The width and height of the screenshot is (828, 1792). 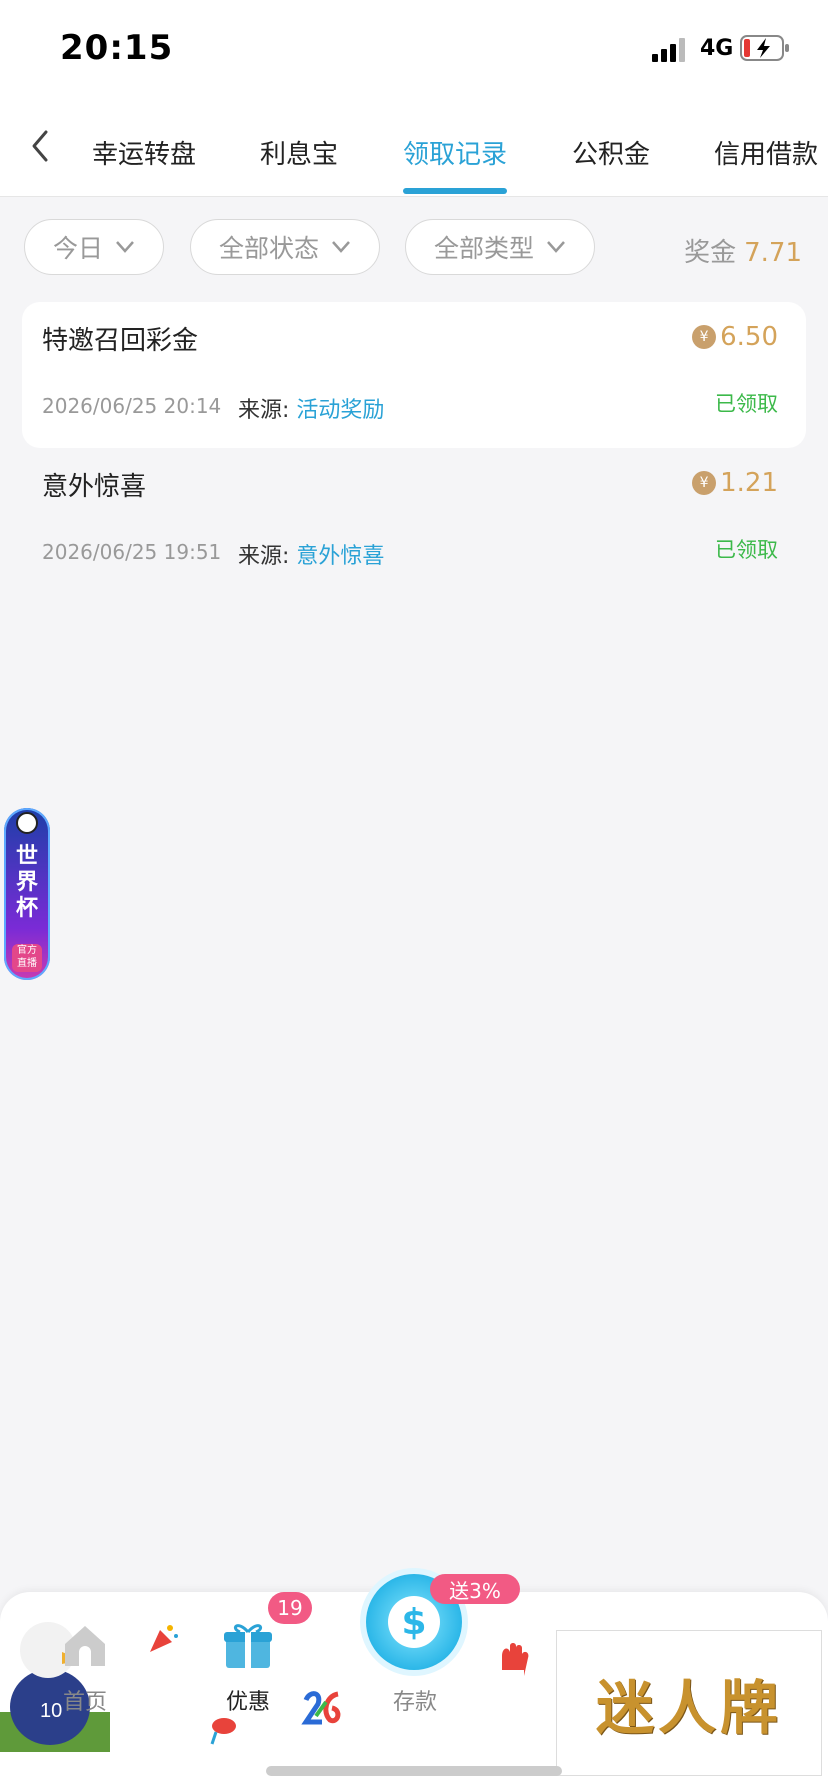 What do you see at coordinates (766, 152) in the screenshot?
I see `tab-credit-loan: 信用借款` at bounding box center [766, 152].